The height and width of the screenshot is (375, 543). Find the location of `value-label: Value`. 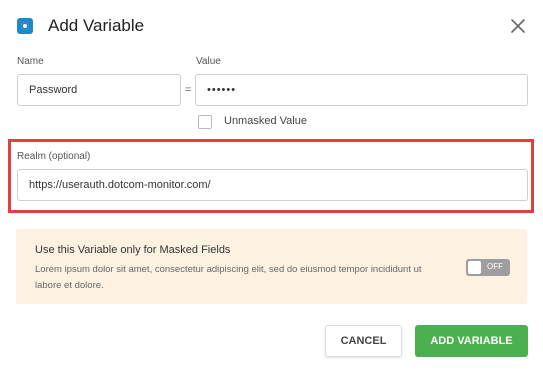

value-label: Value is located at coordinates (208, 61).